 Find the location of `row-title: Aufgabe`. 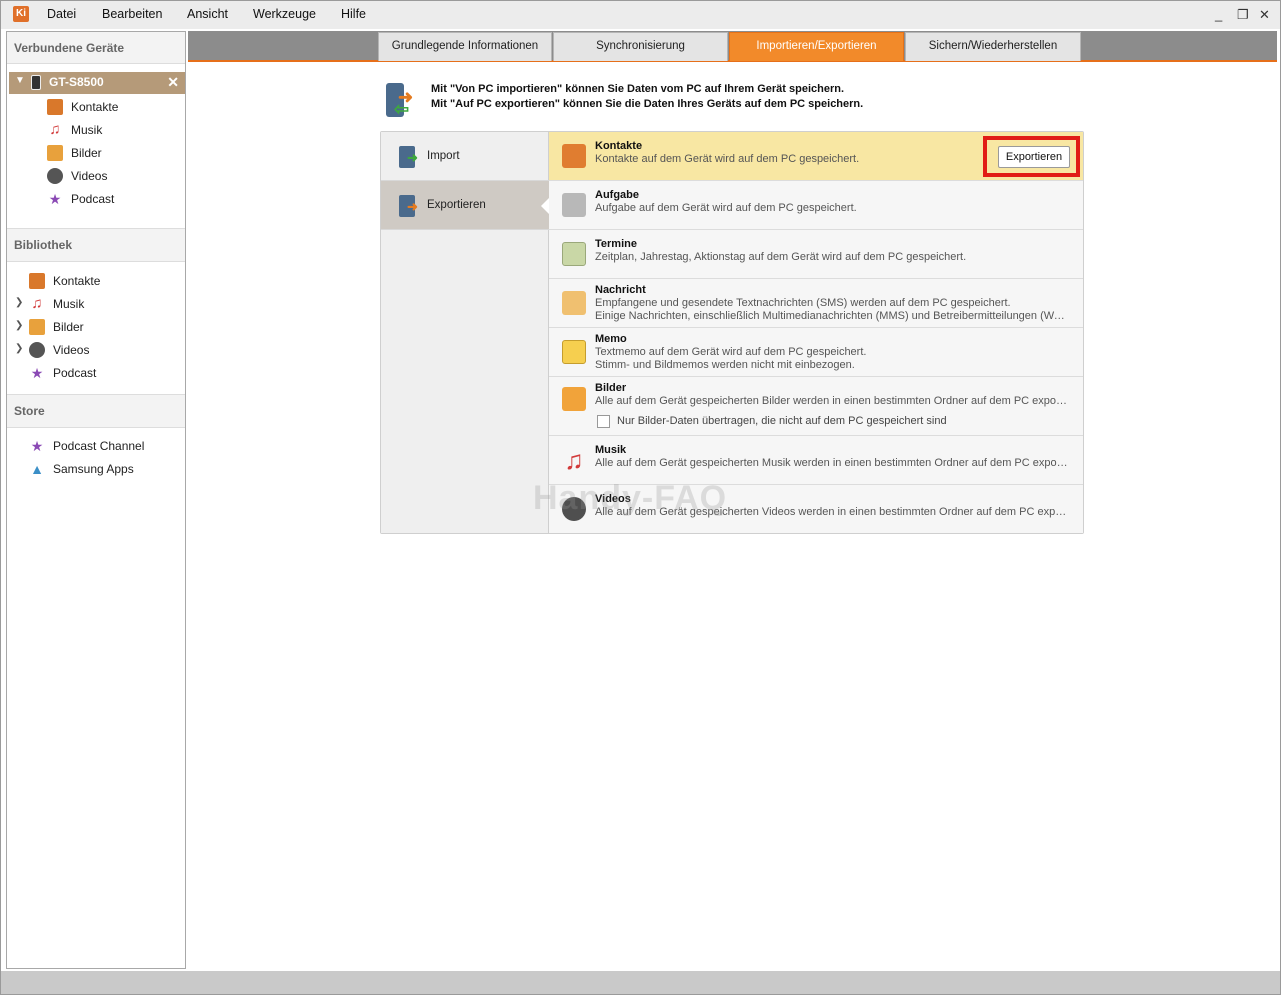

row-title: Aufgabe is located at coordinates (617, 195).